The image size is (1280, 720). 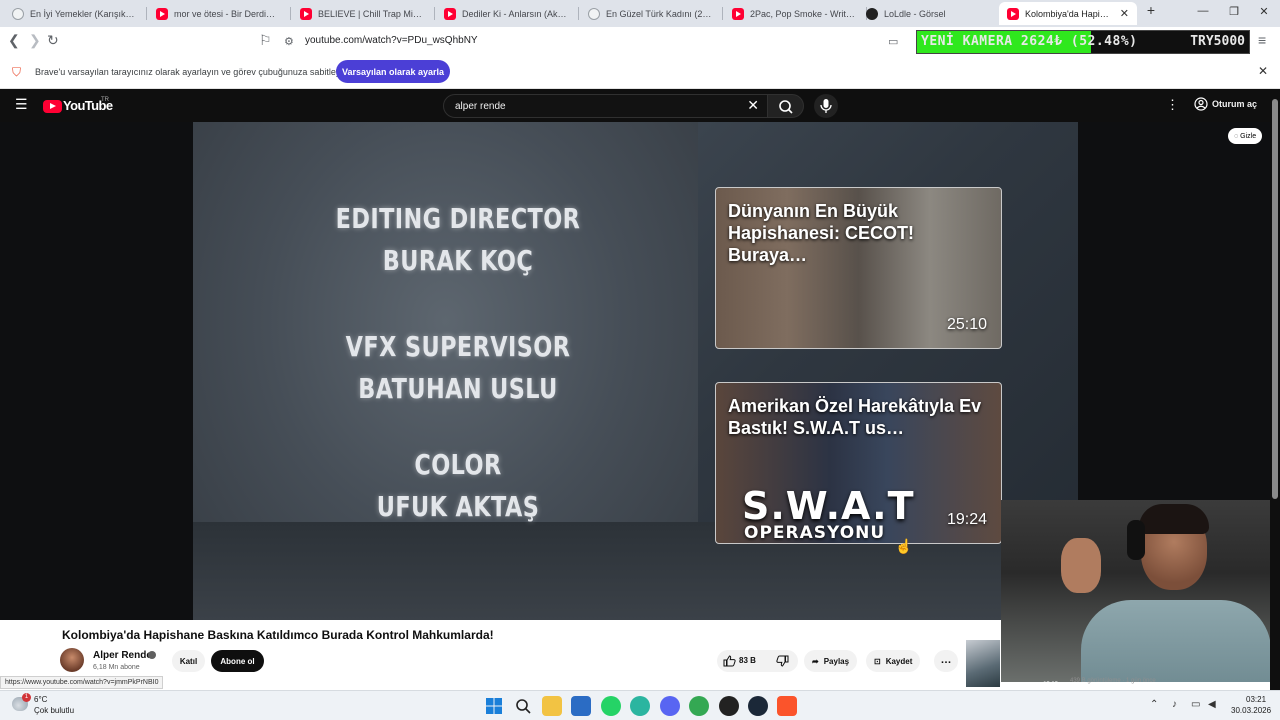 I want to click on loldle-icon, so click(x=872, y=13).